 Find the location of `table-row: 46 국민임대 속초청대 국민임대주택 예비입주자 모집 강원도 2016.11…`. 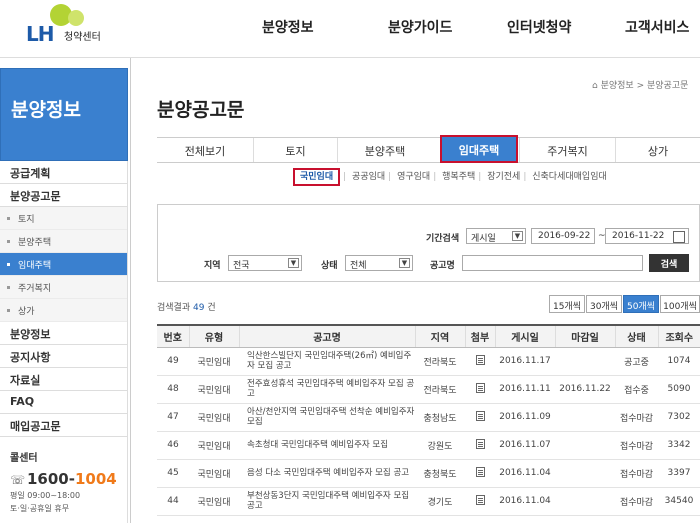

table-row: 46 국민임대 속초청대 국민임대주택 예비입주자 모집 강원도 2016.11… is located at coordinates (428, 445).